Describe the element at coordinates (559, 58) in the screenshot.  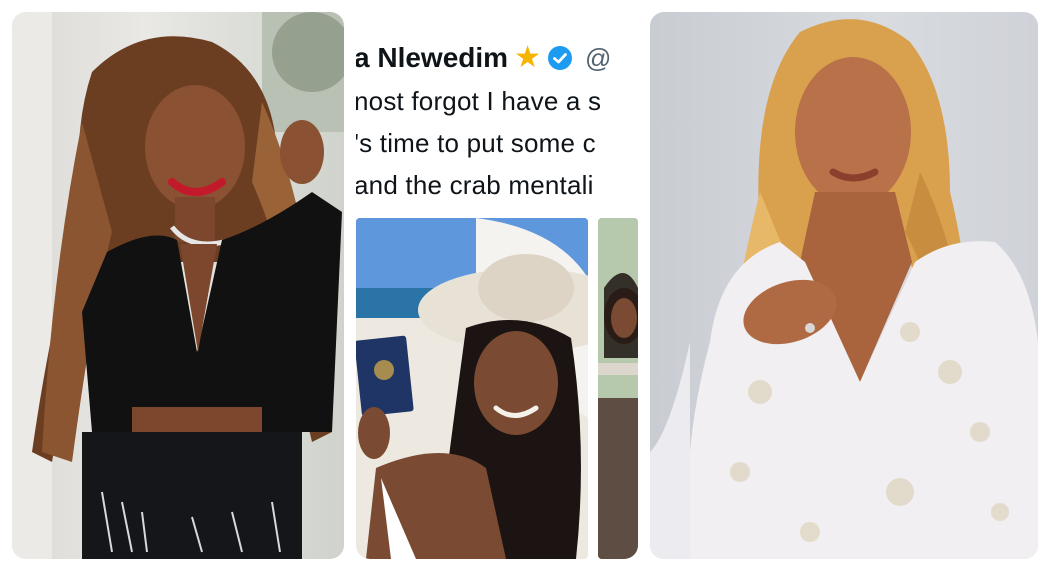
I see `verified-badge-icon` at that location.